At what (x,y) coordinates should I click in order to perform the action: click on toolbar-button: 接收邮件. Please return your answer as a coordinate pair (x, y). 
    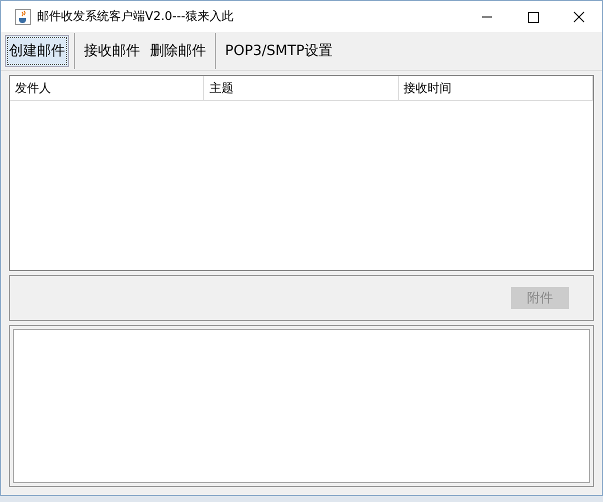
    Looking at the image, I should click on (112, 51).